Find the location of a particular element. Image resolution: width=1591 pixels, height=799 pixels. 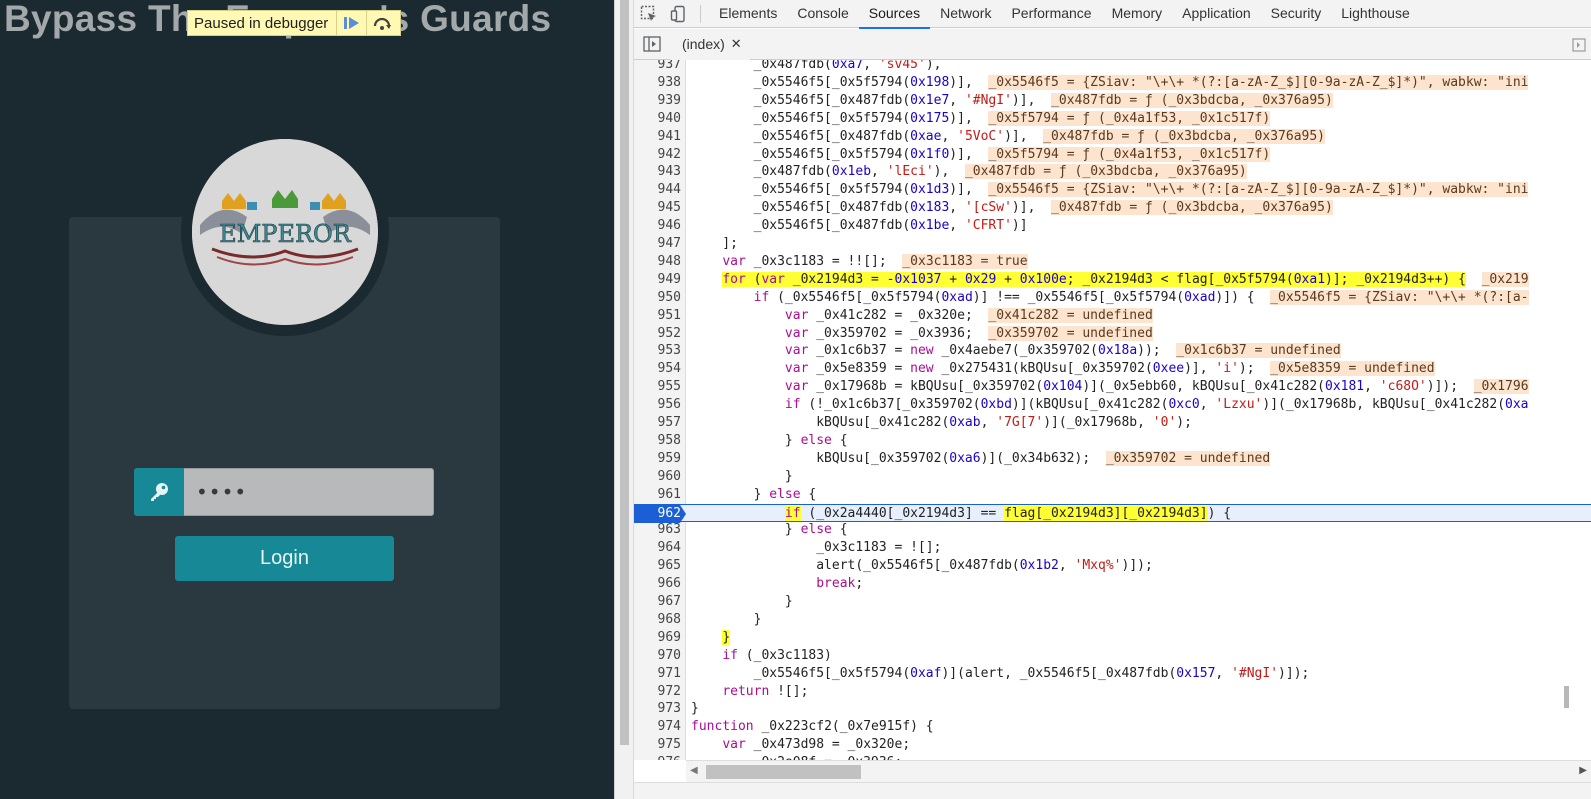

line-number: 950 is located at coordinates (657, 298).